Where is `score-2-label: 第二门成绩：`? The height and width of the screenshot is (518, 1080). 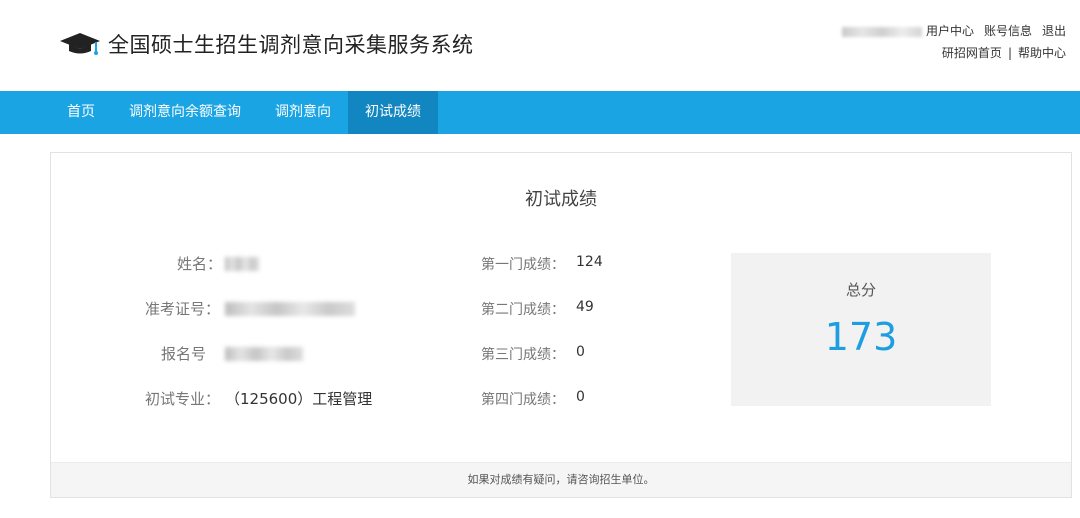
score-2-label: 第二门成绩： is located at coordinates (523, 310).